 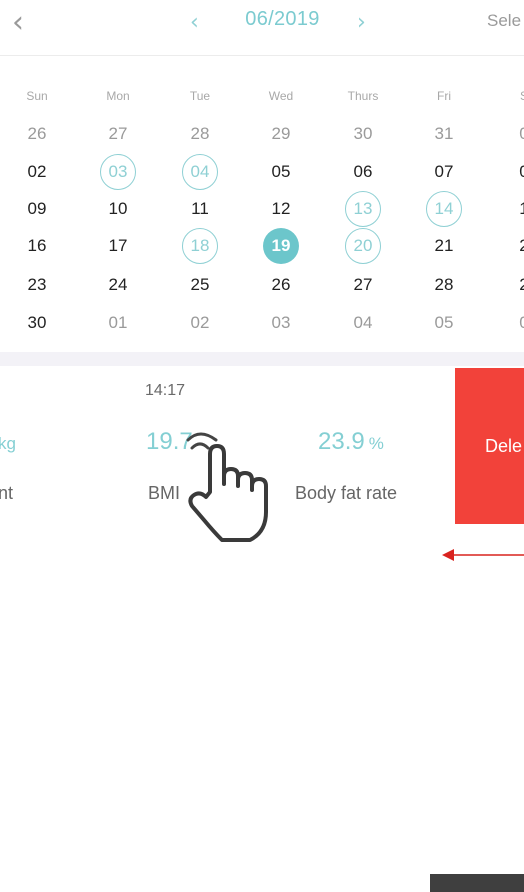 I want to click on pointing-hand-icon, so click(x=227, y=487).